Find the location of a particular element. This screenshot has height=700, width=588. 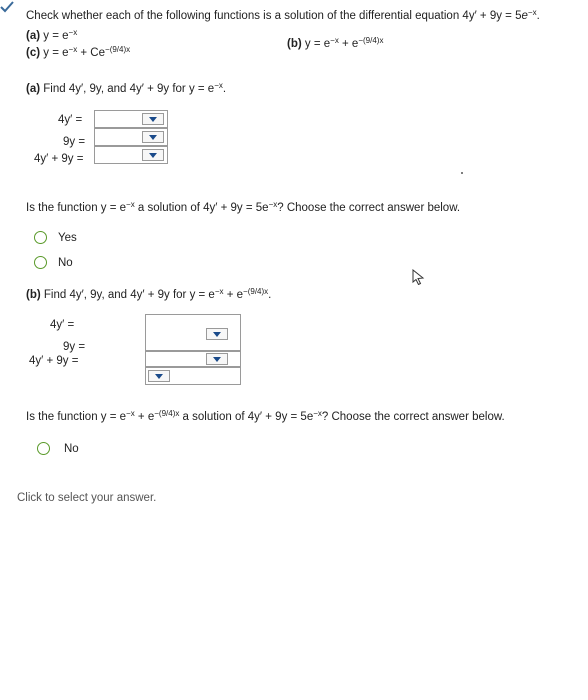

part-a-row2-label: 9y = is located at coordinates (74, 142).